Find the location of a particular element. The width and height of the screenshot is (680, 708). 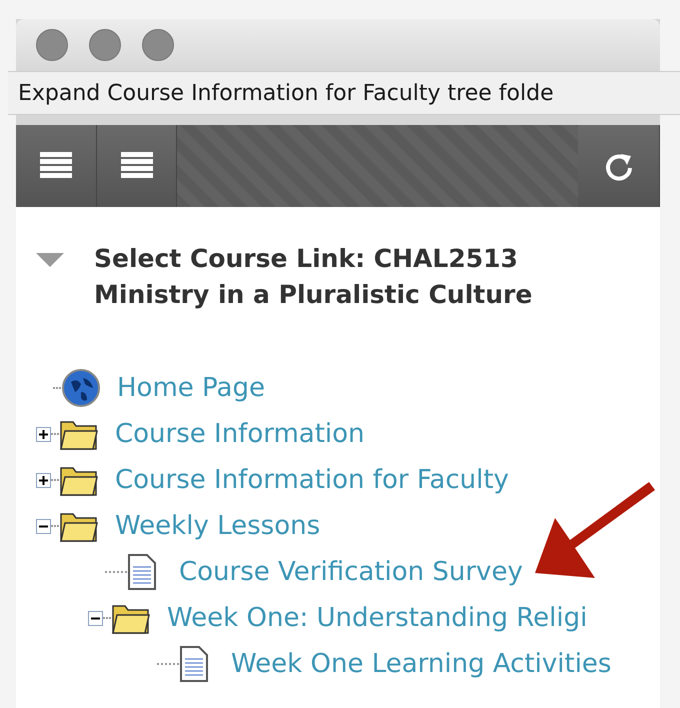

minimize-window-button is located at coordinates (105, 45).